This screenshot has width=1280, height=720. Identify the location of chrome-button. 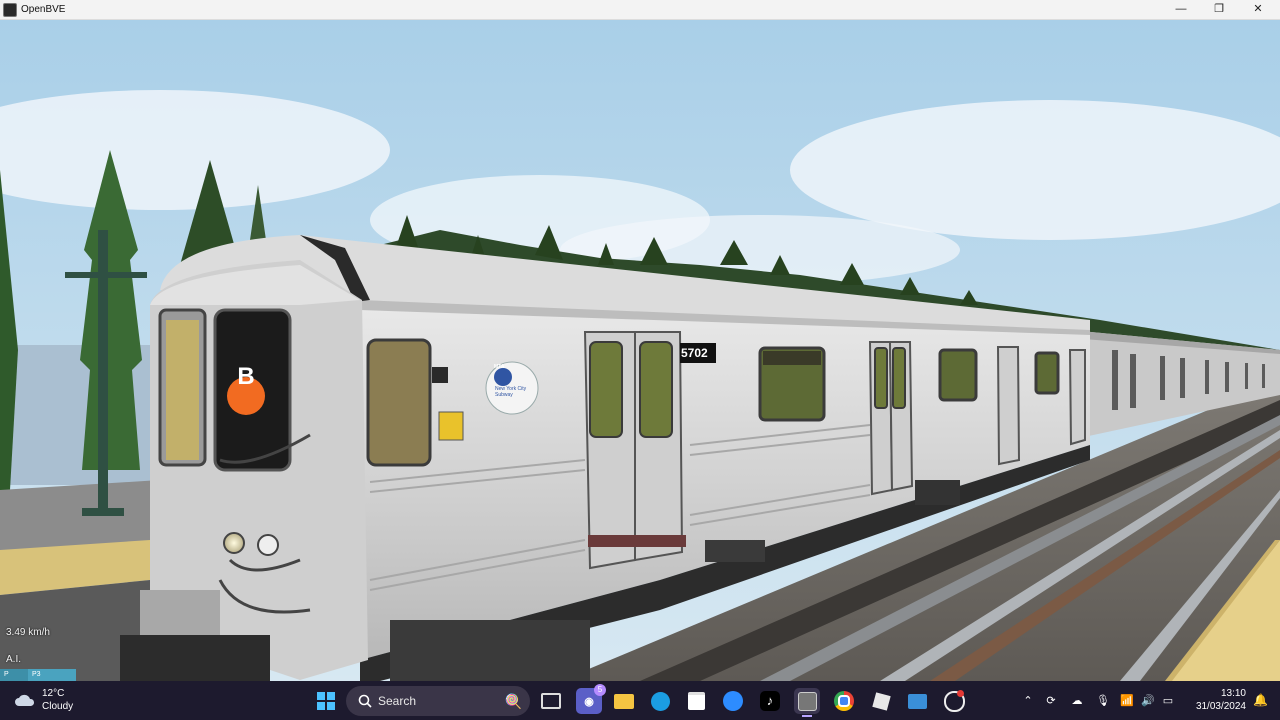
(844, 701).